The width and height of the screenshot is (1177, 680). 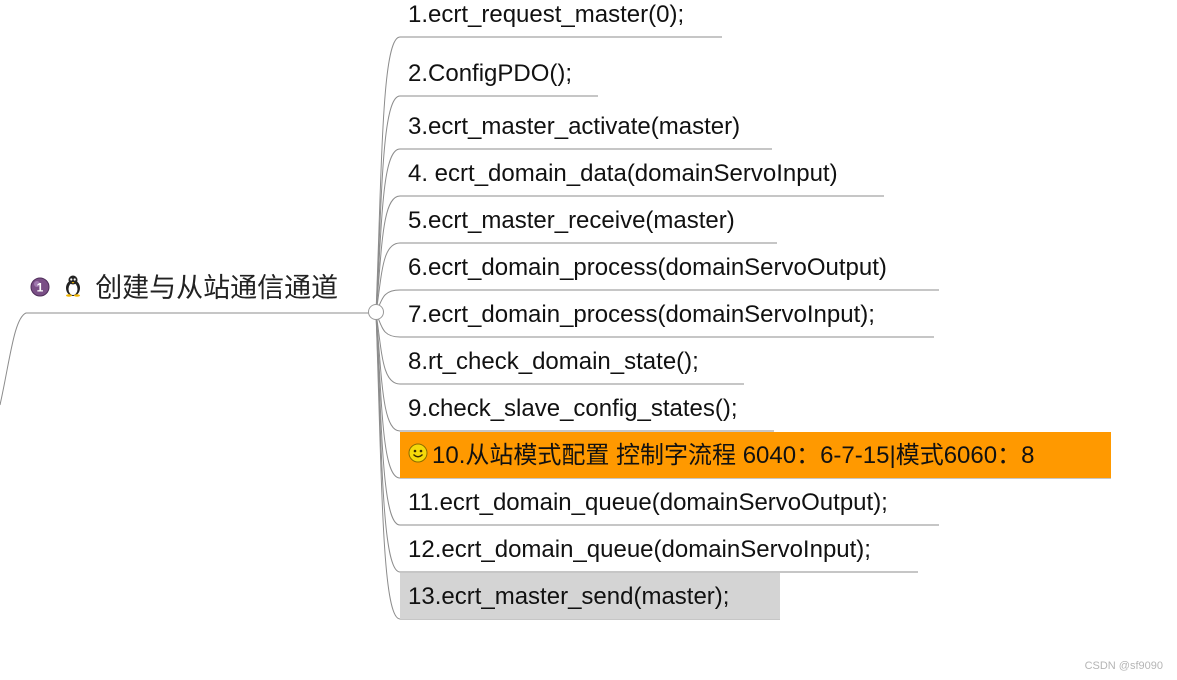 I want to click on subtopic-1: 1.ecrt_request_master(0);, so click(x=561, y=18).